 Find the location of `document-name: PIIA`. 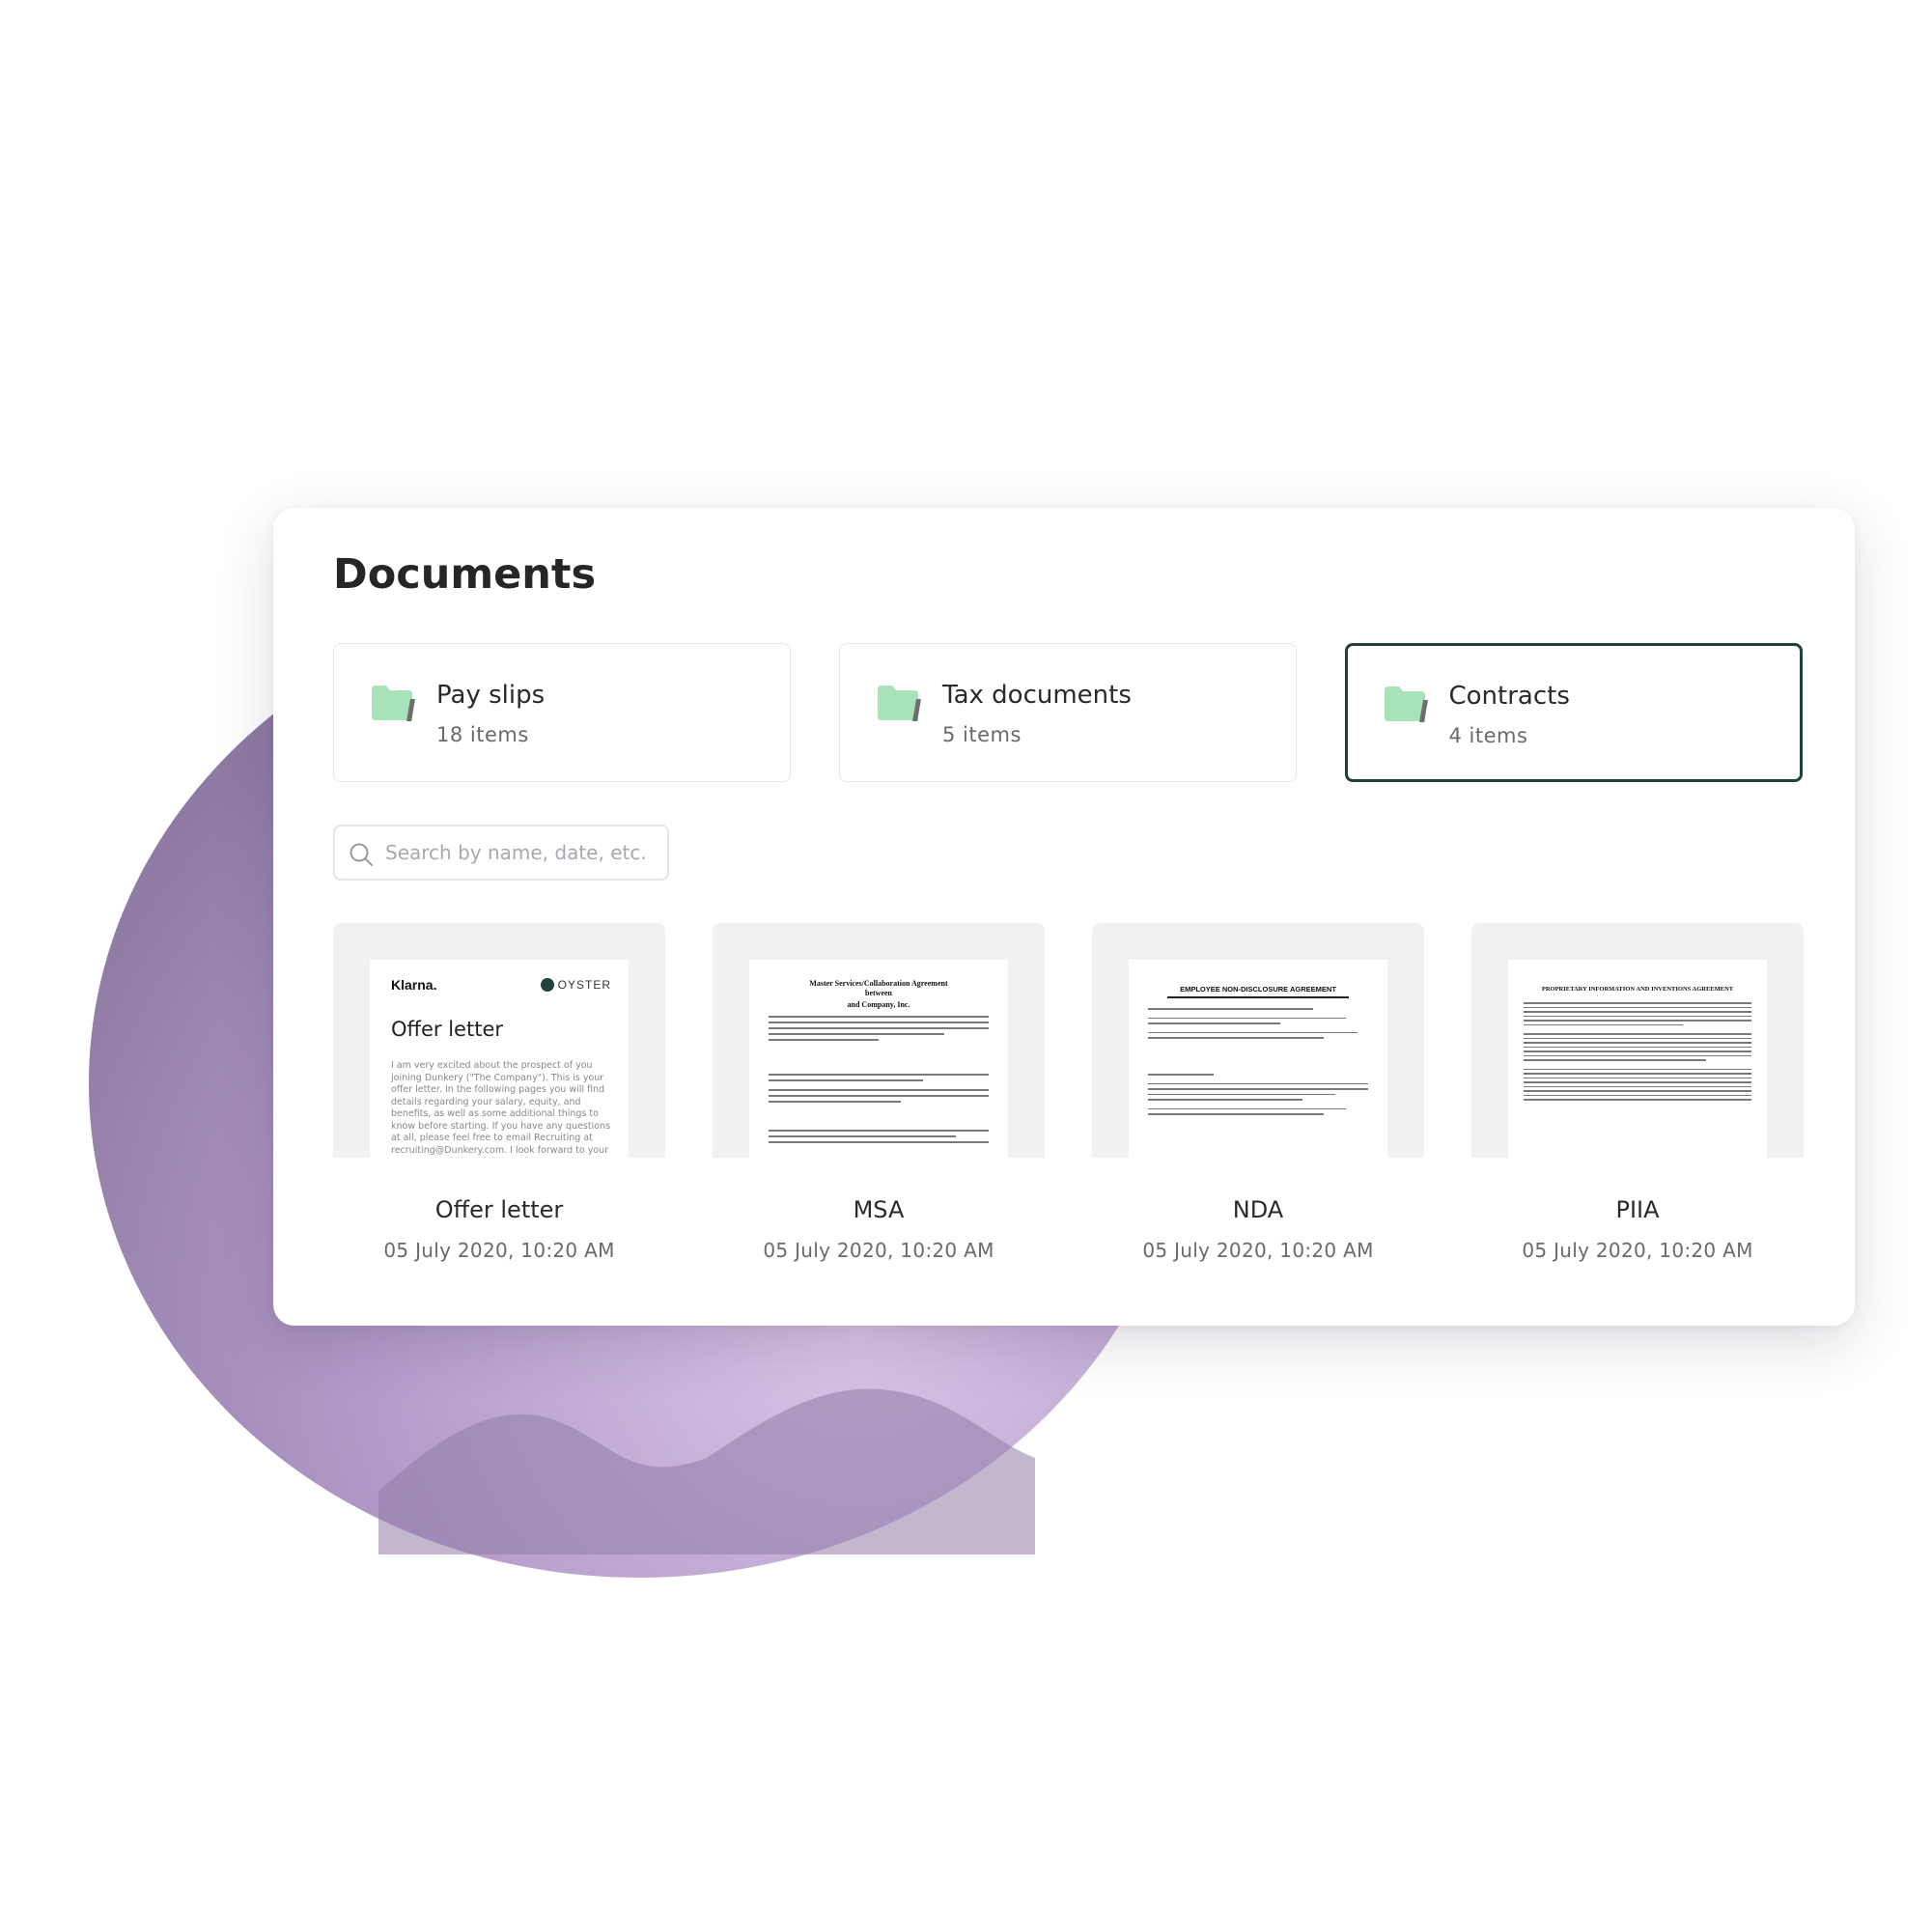

document-name: PIIA is located at coordinates (1638, 1210).